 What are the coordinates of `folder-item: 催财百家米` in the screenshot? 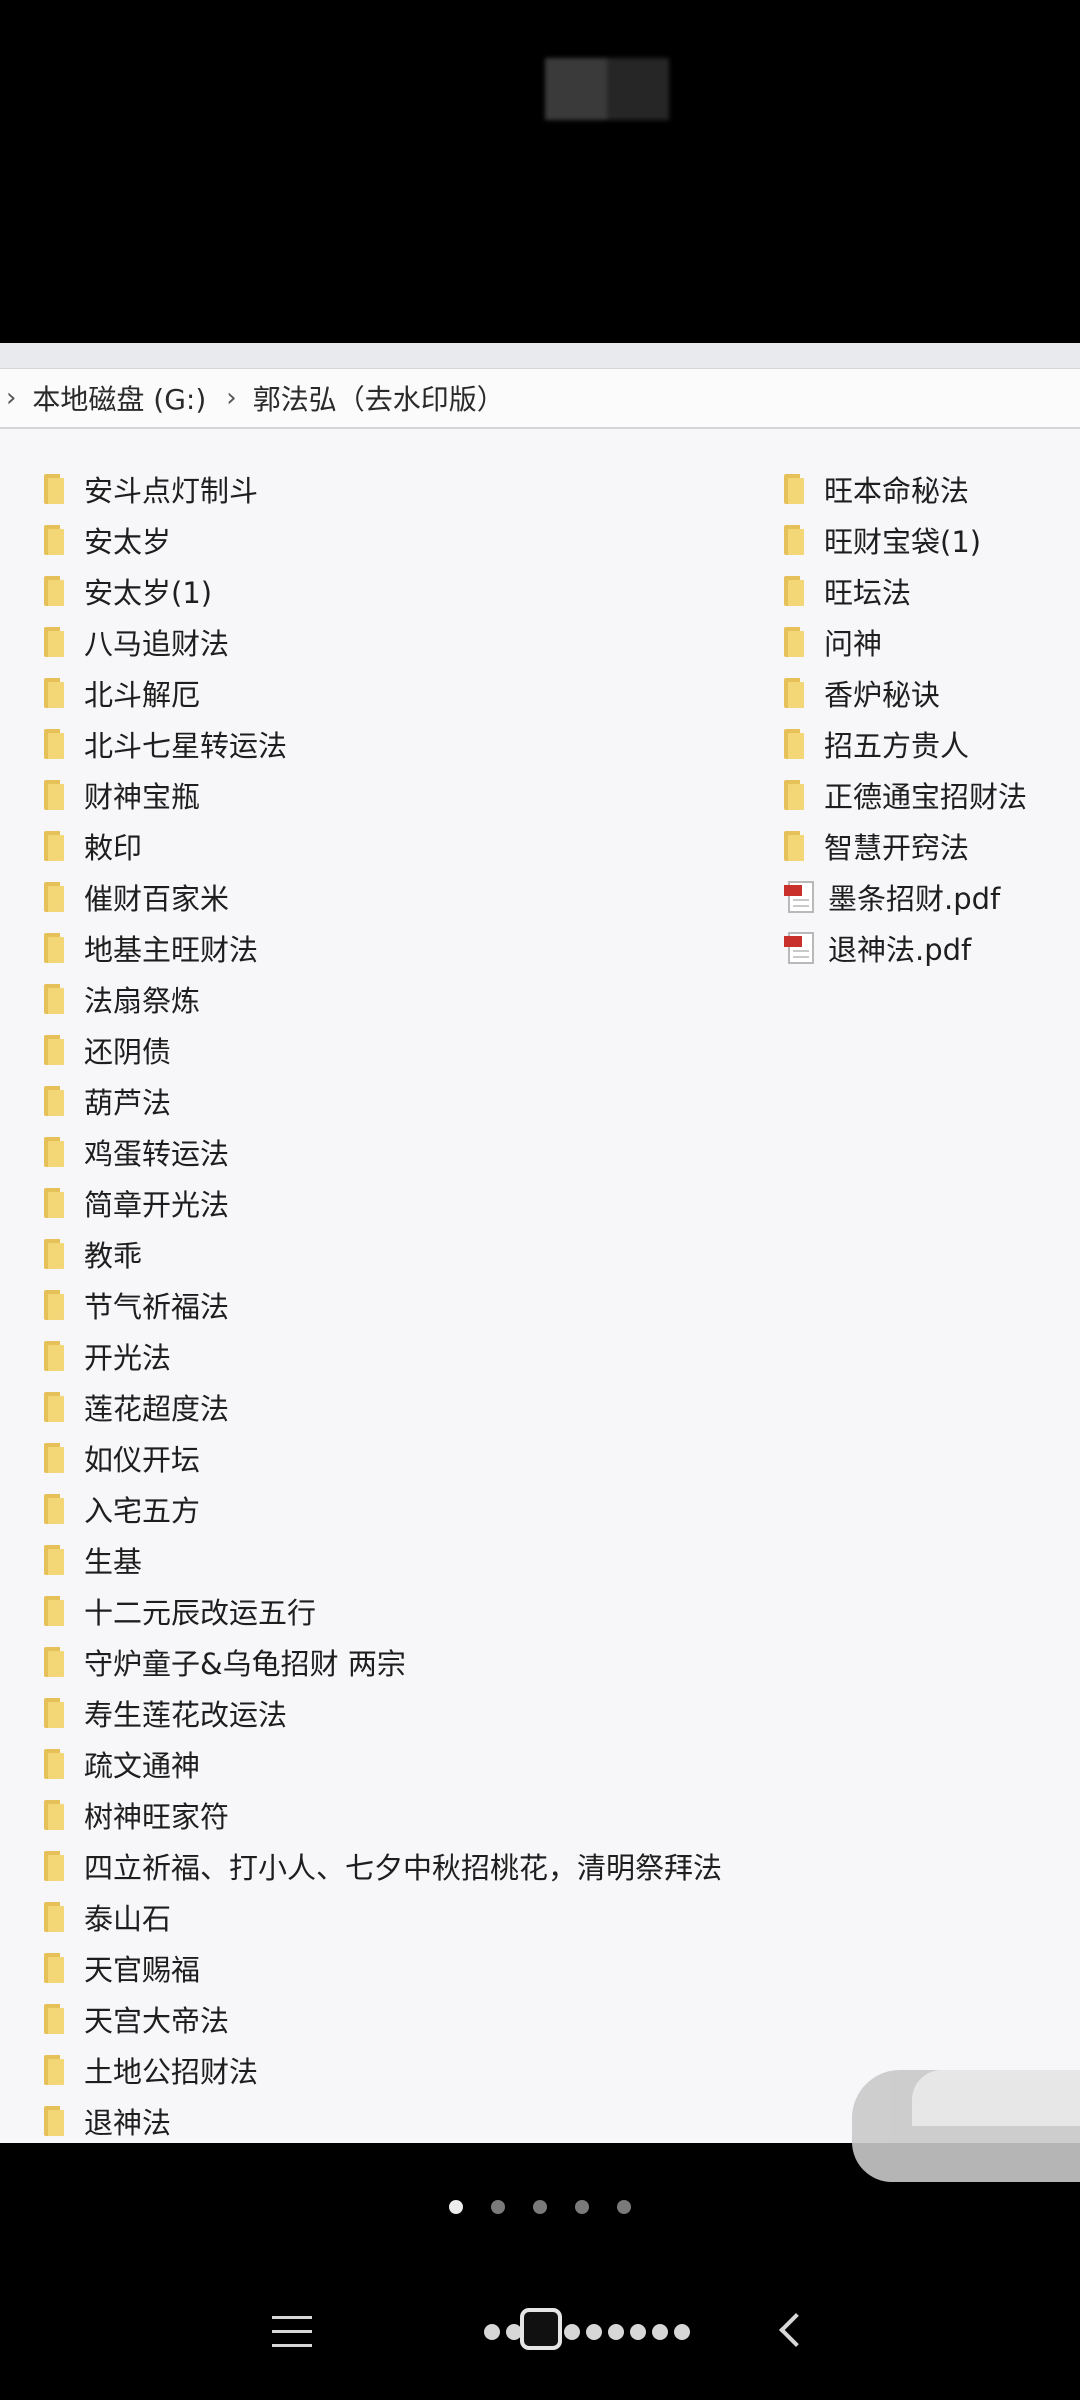 It's located at (383, 896).